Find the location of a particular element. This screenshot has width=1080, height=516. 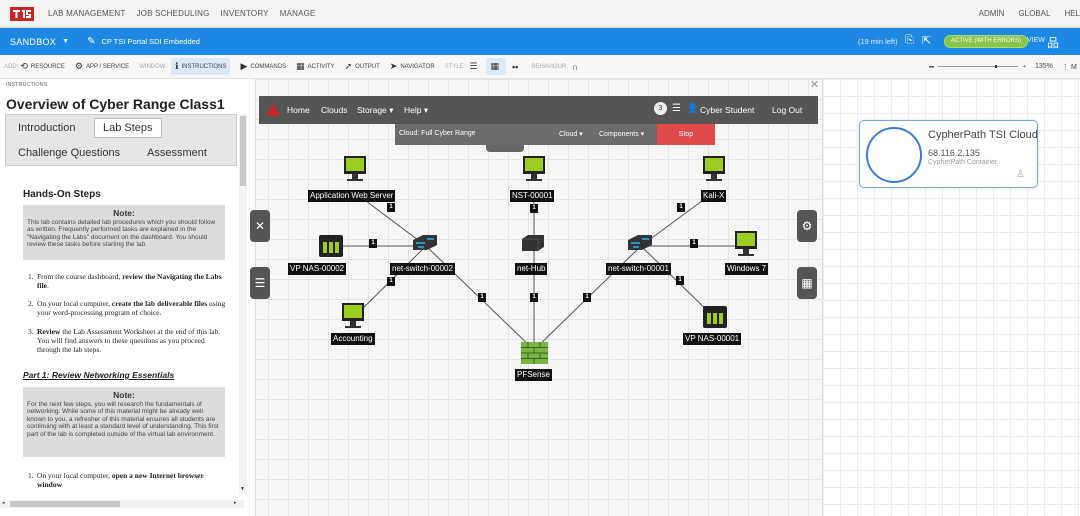

node-label: PFSense is located at coordinates (533, 375).